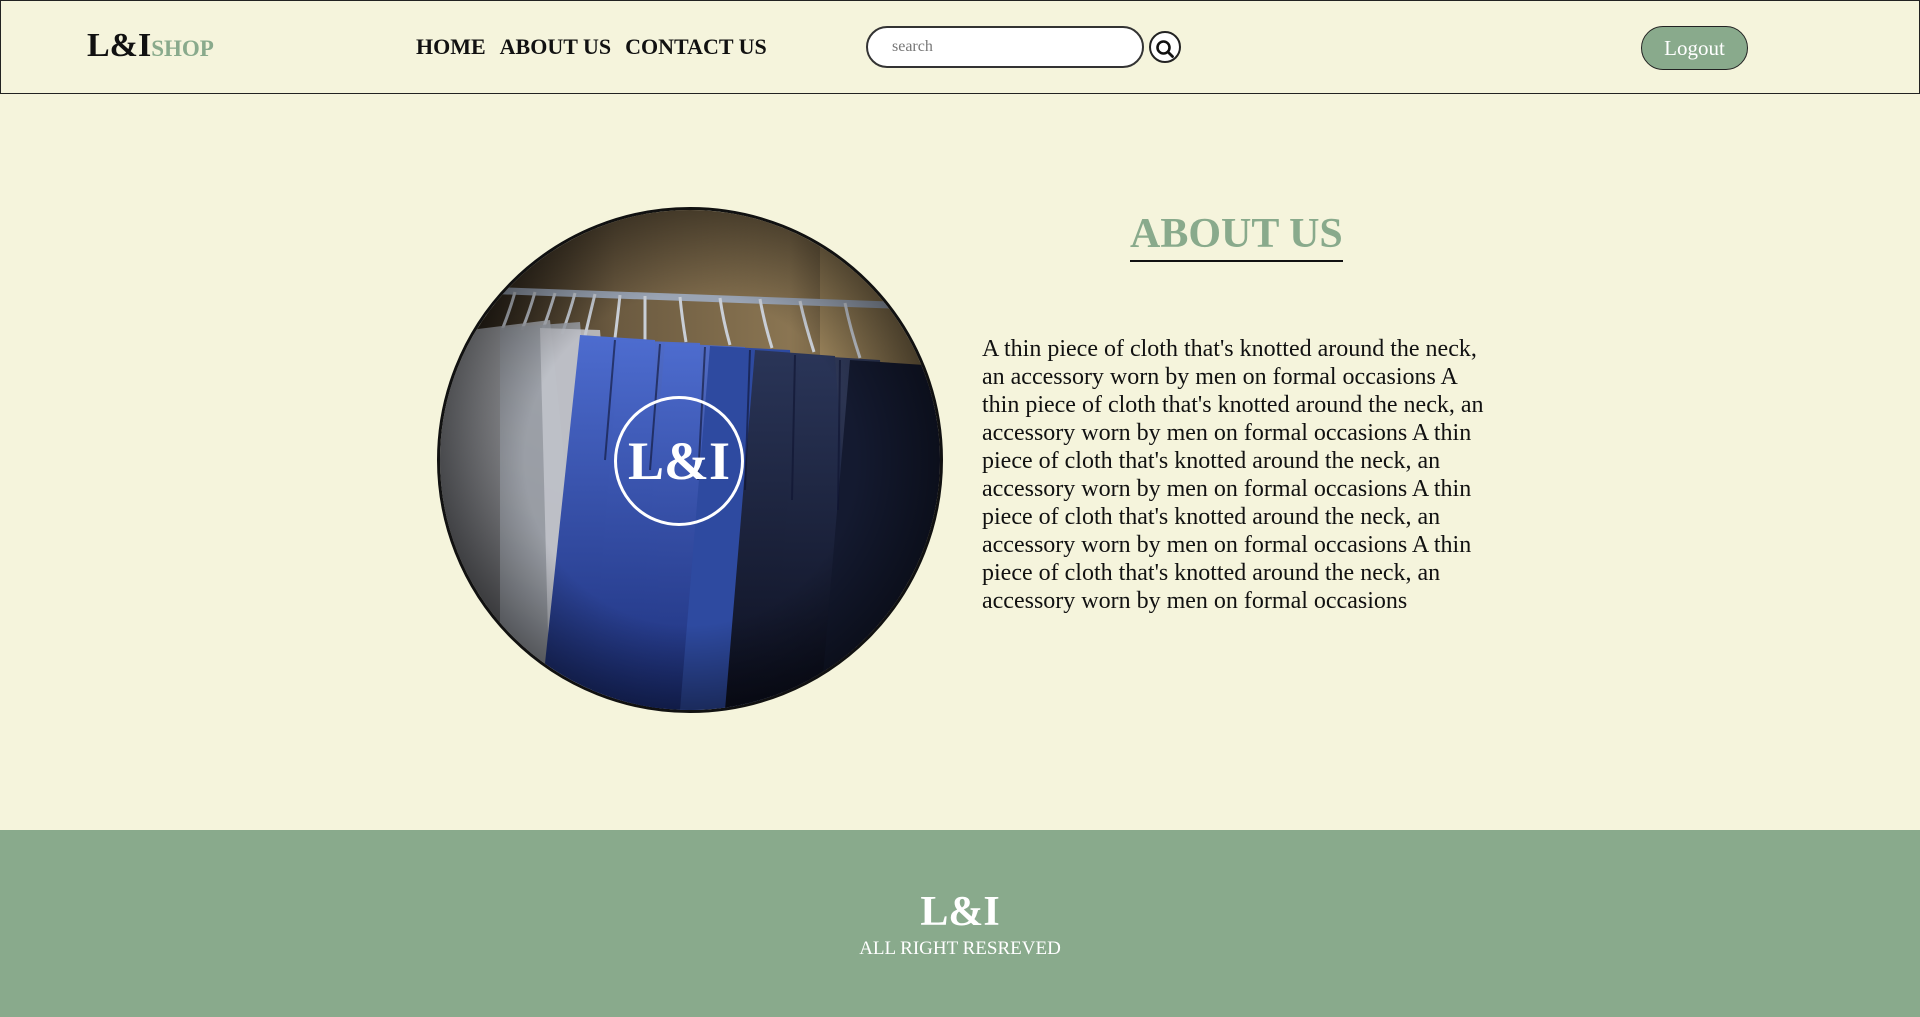 The width and height of the screenshot is (1920, 1017). I want to click on logout-button: Logout, so click(1694, 48).